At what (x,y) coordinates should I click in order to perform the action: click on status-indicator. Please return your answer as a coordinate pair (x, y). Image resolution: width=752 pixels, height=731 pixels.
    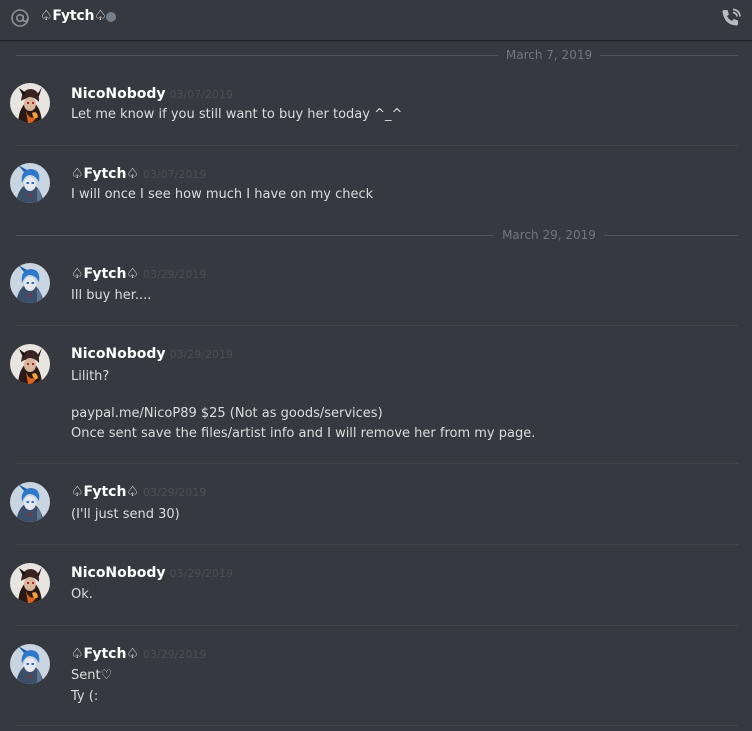
    Looking at the image, I should click on (111, 17).